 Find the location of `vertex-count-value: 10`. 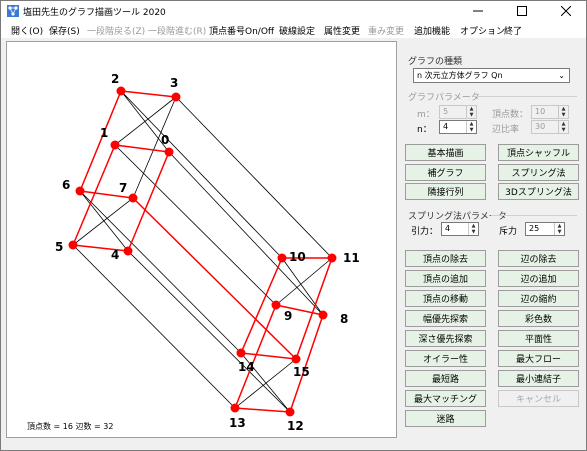

vertex-count-value: 10 is located at coordinates (540, 111).